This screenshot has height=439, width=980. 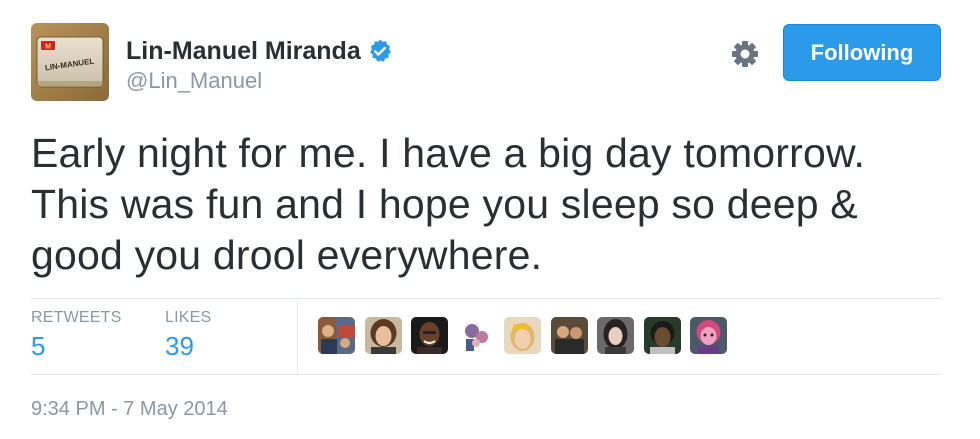 I want to click on author-handle: @Lin_Manuel, so click(x=259, y=81).